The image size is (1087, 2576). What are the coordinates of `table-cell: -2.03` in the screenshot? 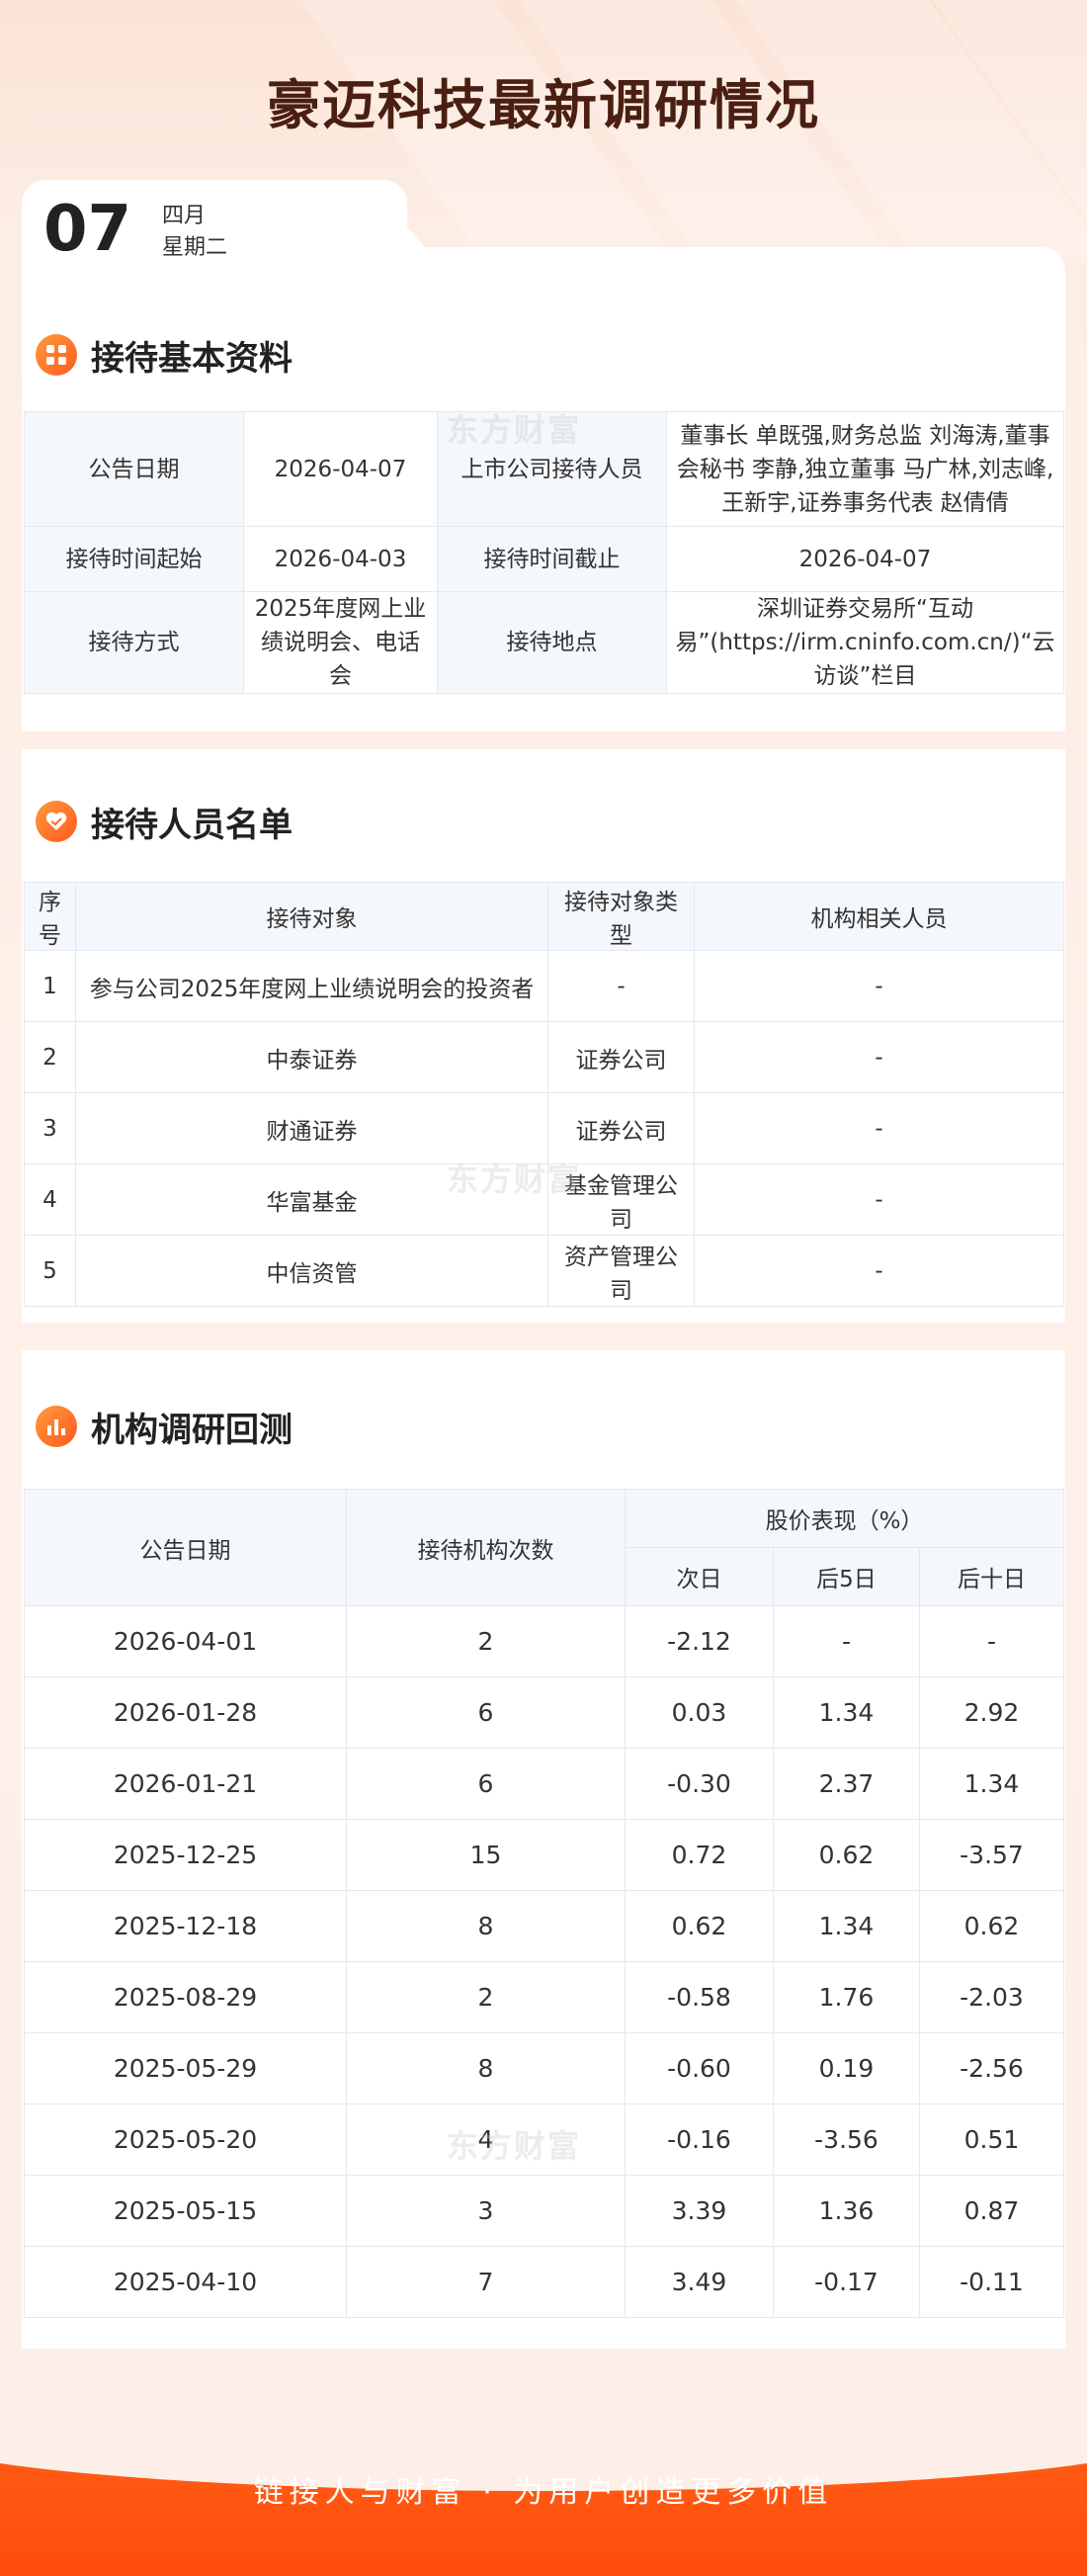 It's located at (991, 1997).